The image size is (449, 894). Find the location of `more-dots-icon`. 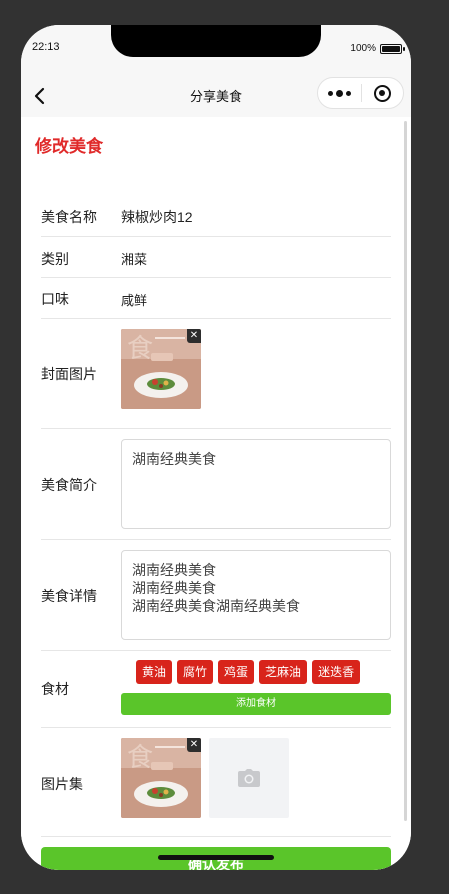

more-dots-icon is located at coordinates (330, 93).